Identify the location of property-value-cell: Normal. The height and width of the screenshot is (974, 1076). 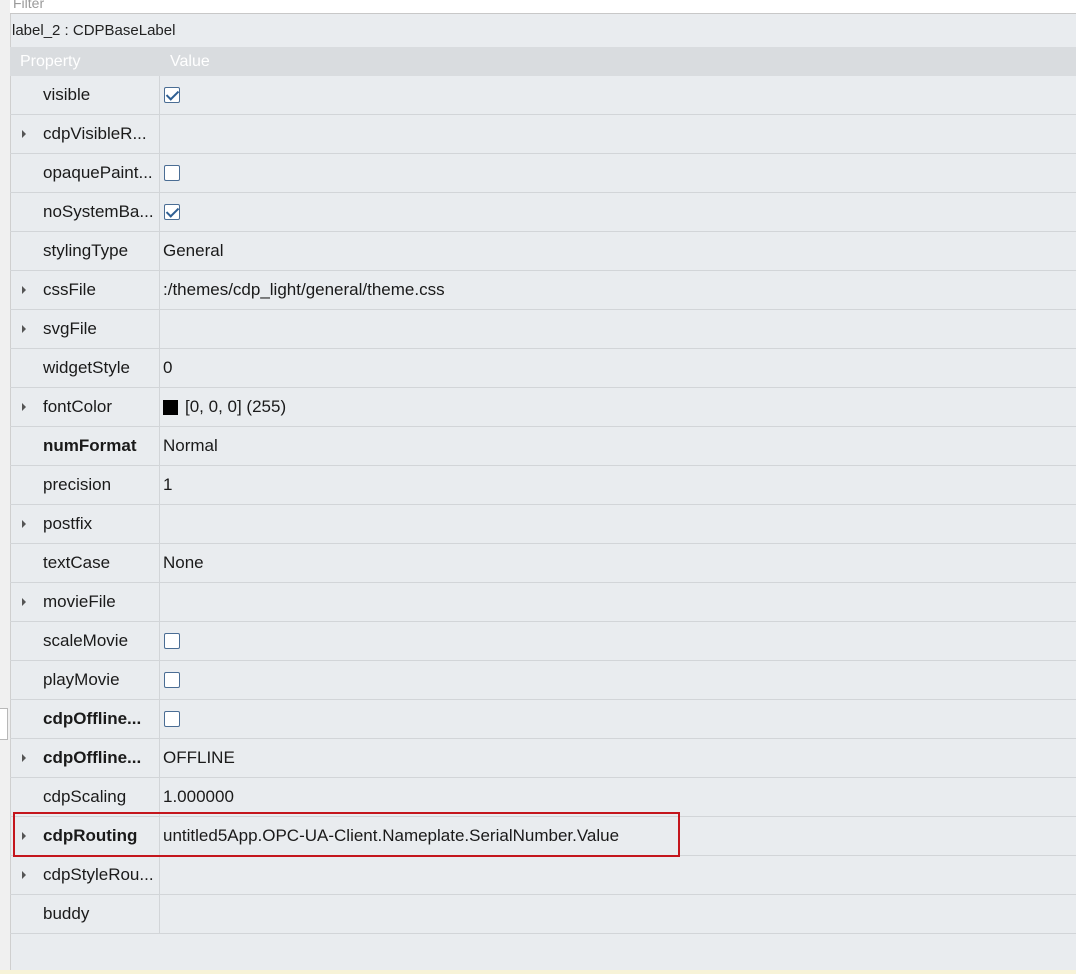
(618, 446).